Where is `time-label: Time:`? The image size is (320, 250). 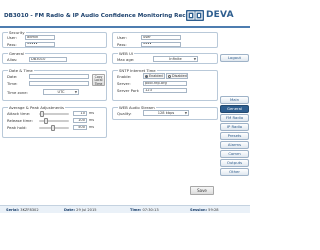 time-label: Time: is located at coordinates (12, 83).